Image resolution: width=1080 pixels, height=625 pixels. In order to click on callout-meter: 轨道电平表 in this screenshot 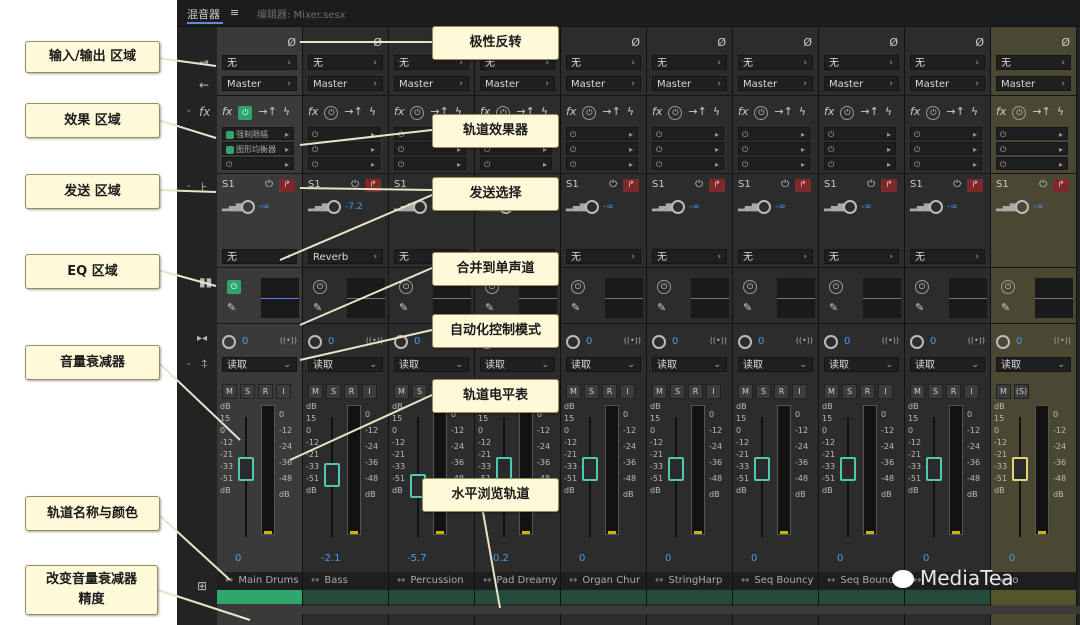, I will do `click(495, 396)`.